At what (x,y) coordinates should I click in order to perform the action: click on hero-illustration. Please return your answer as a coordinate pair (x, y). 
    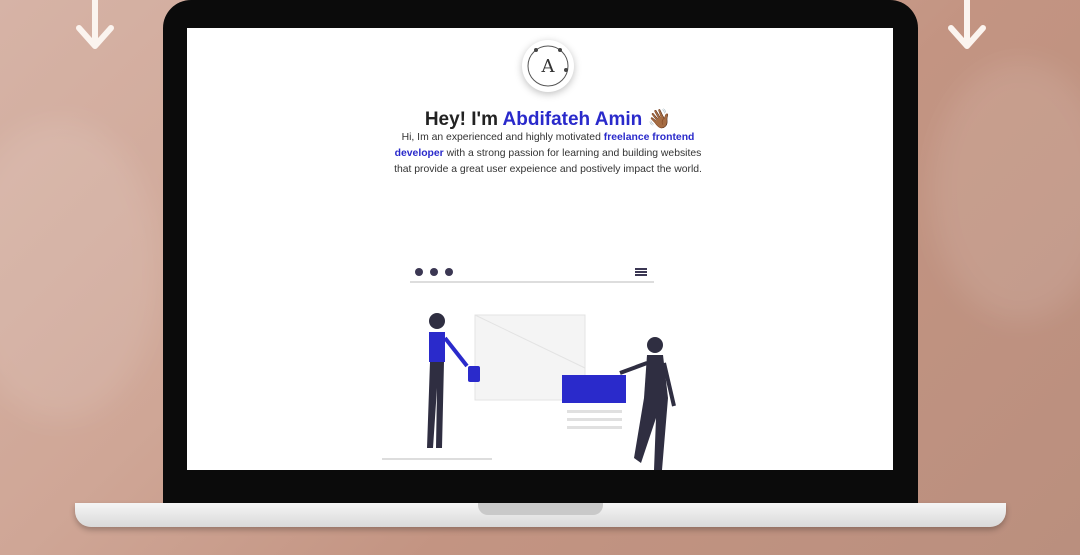
    Looking at the image, I should click on (529, 369).